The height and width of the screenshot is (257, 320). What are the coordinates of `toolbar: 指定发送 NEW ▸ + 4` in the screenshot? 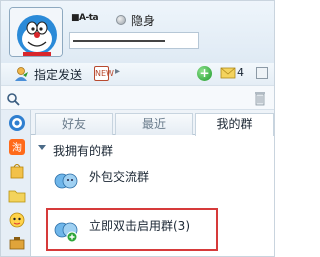 It's located at (137, 74).